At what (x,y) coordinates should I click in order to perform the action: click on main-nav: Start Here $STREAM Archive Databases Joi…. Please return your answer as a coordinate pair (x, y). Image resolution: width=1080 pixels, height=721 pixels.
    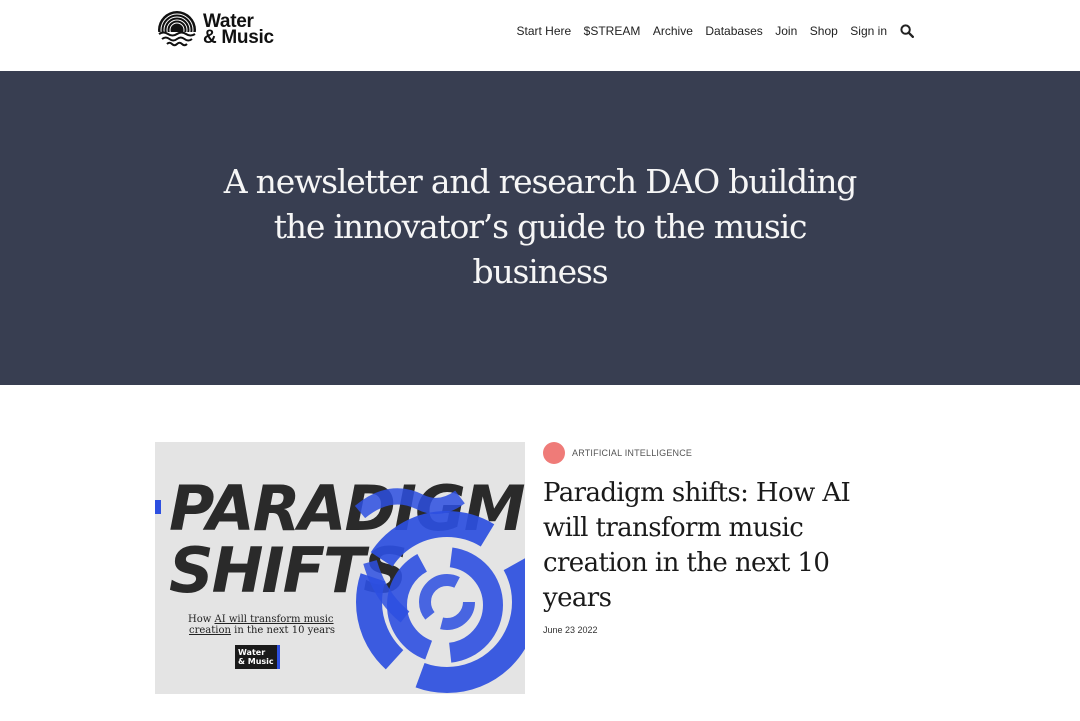
    Looking at the image, I should click on (709, 31).